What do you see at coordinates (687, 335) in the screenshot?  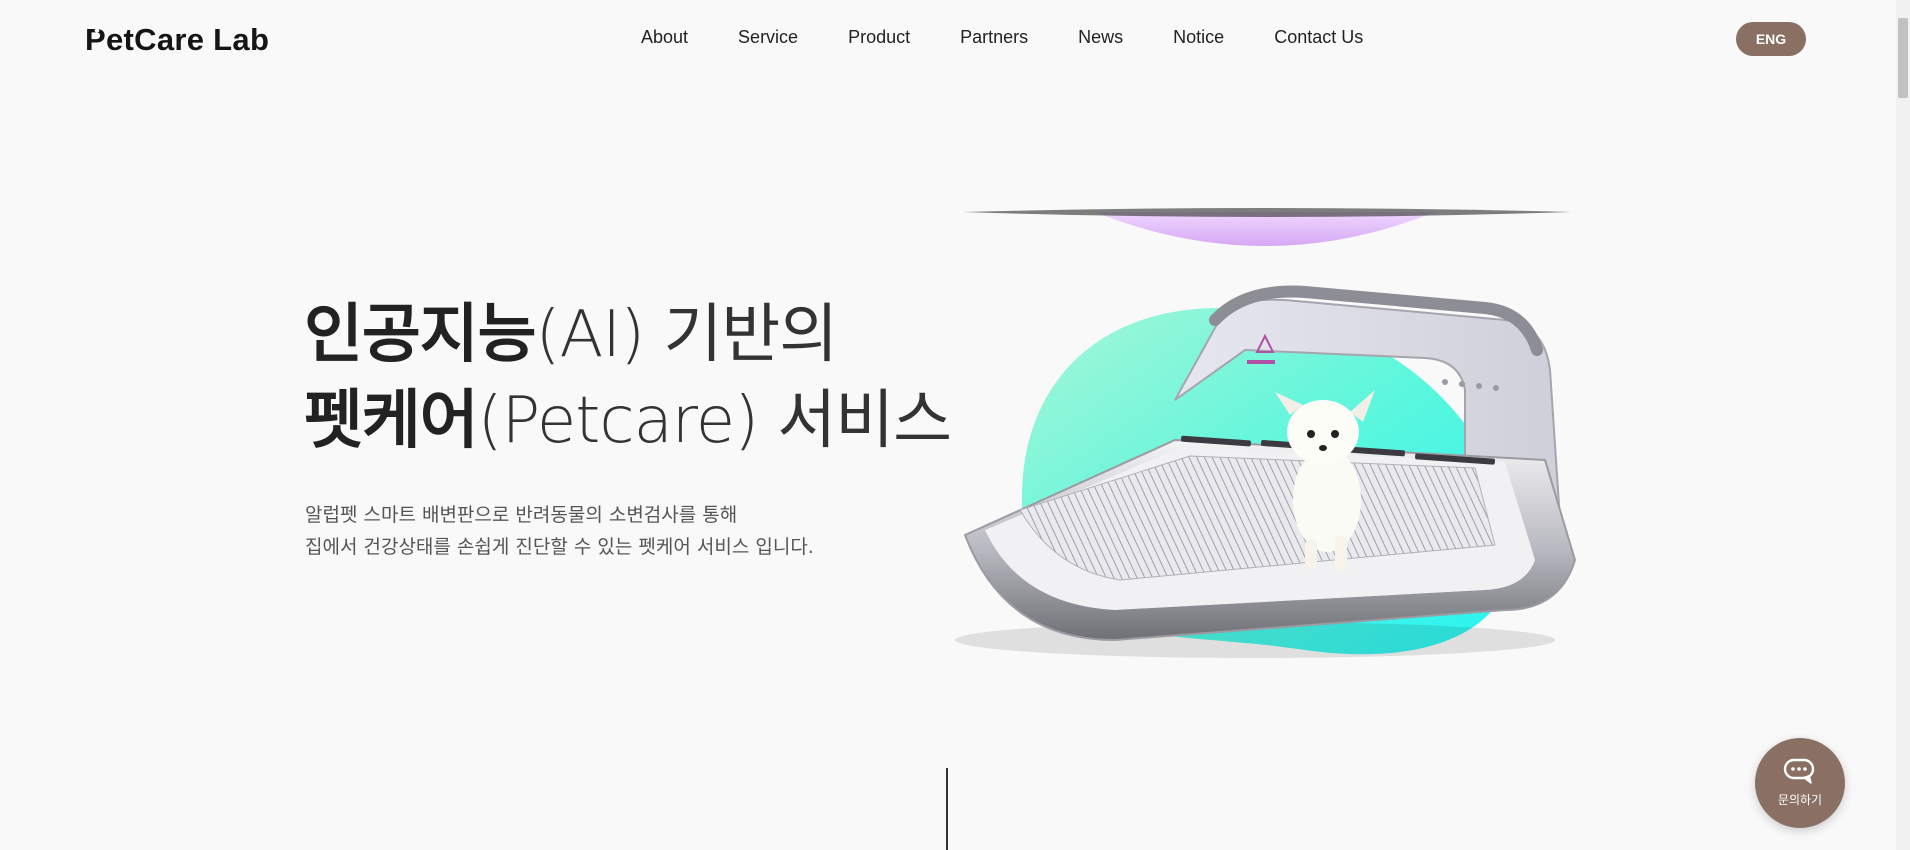 I see `headline-line1-light: (AI) 기반의` at bounding box center [687, 335].